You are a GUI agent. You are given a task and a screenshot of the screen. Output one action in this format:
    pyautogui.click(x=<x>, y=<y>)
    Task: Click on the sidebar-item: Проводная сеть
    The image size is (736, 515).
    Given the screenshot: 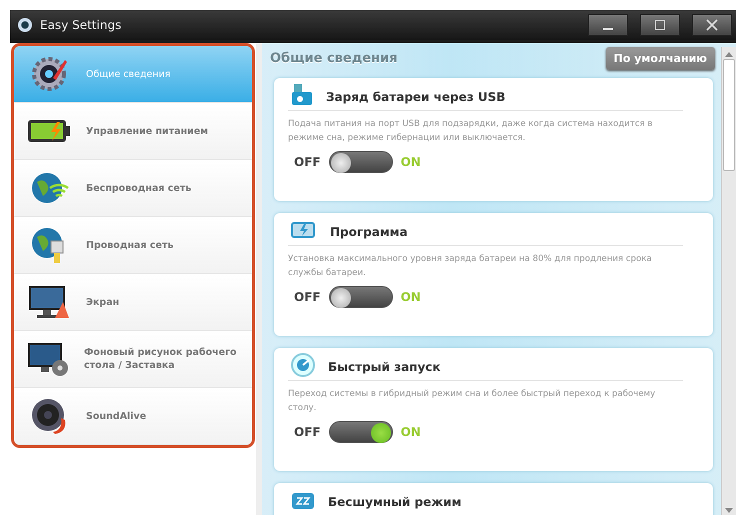 What is the action you would take?
    pyautogui.click(x=133, y=245)
    